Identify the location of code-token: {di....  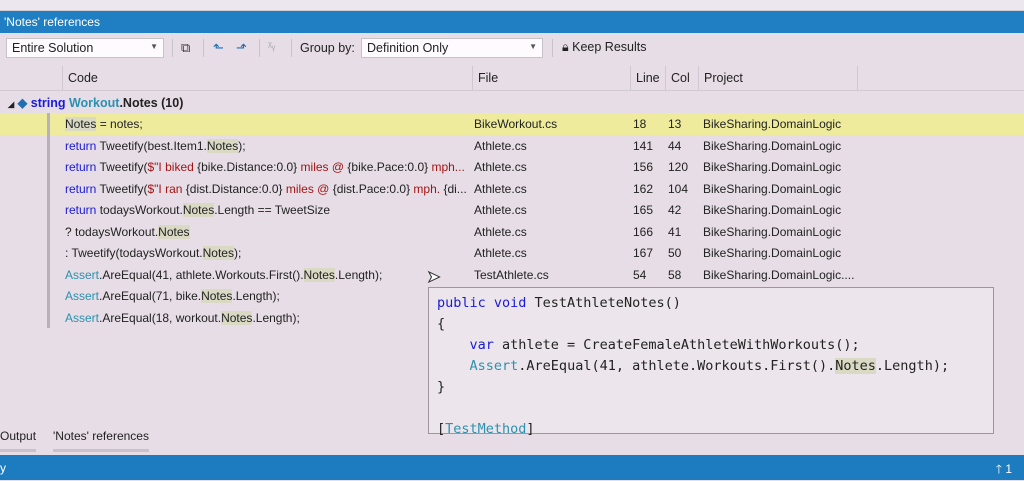
(455, 188).